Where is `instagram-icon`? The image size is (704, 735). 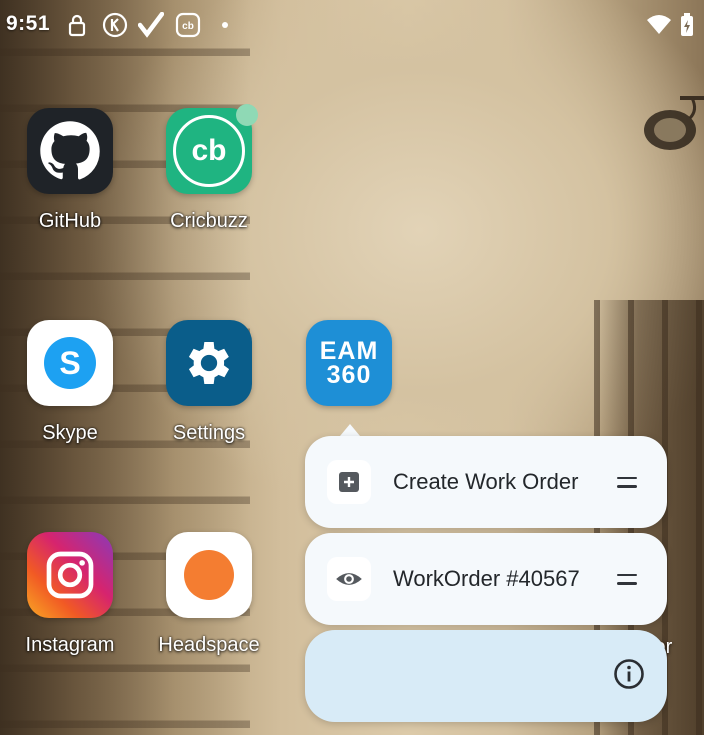 instagram-icon is located at coordinates (70, 575).